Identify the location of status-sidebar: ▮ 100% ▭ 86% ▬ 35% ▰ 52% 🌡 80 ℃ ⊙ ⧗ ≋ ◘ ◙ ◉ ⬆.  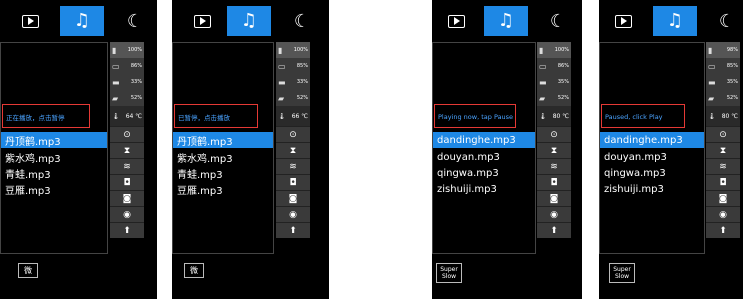
(554, 140).